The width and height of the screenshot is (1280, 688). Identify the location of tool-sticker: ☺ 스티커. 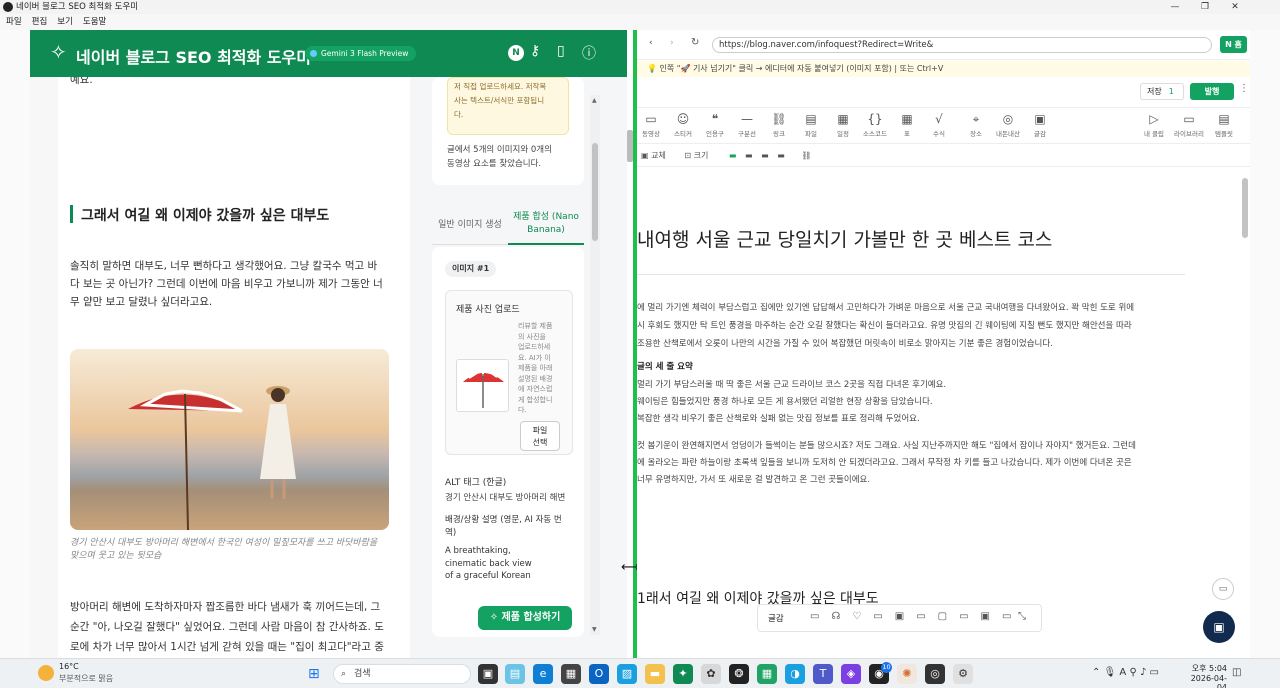
(683, 124).